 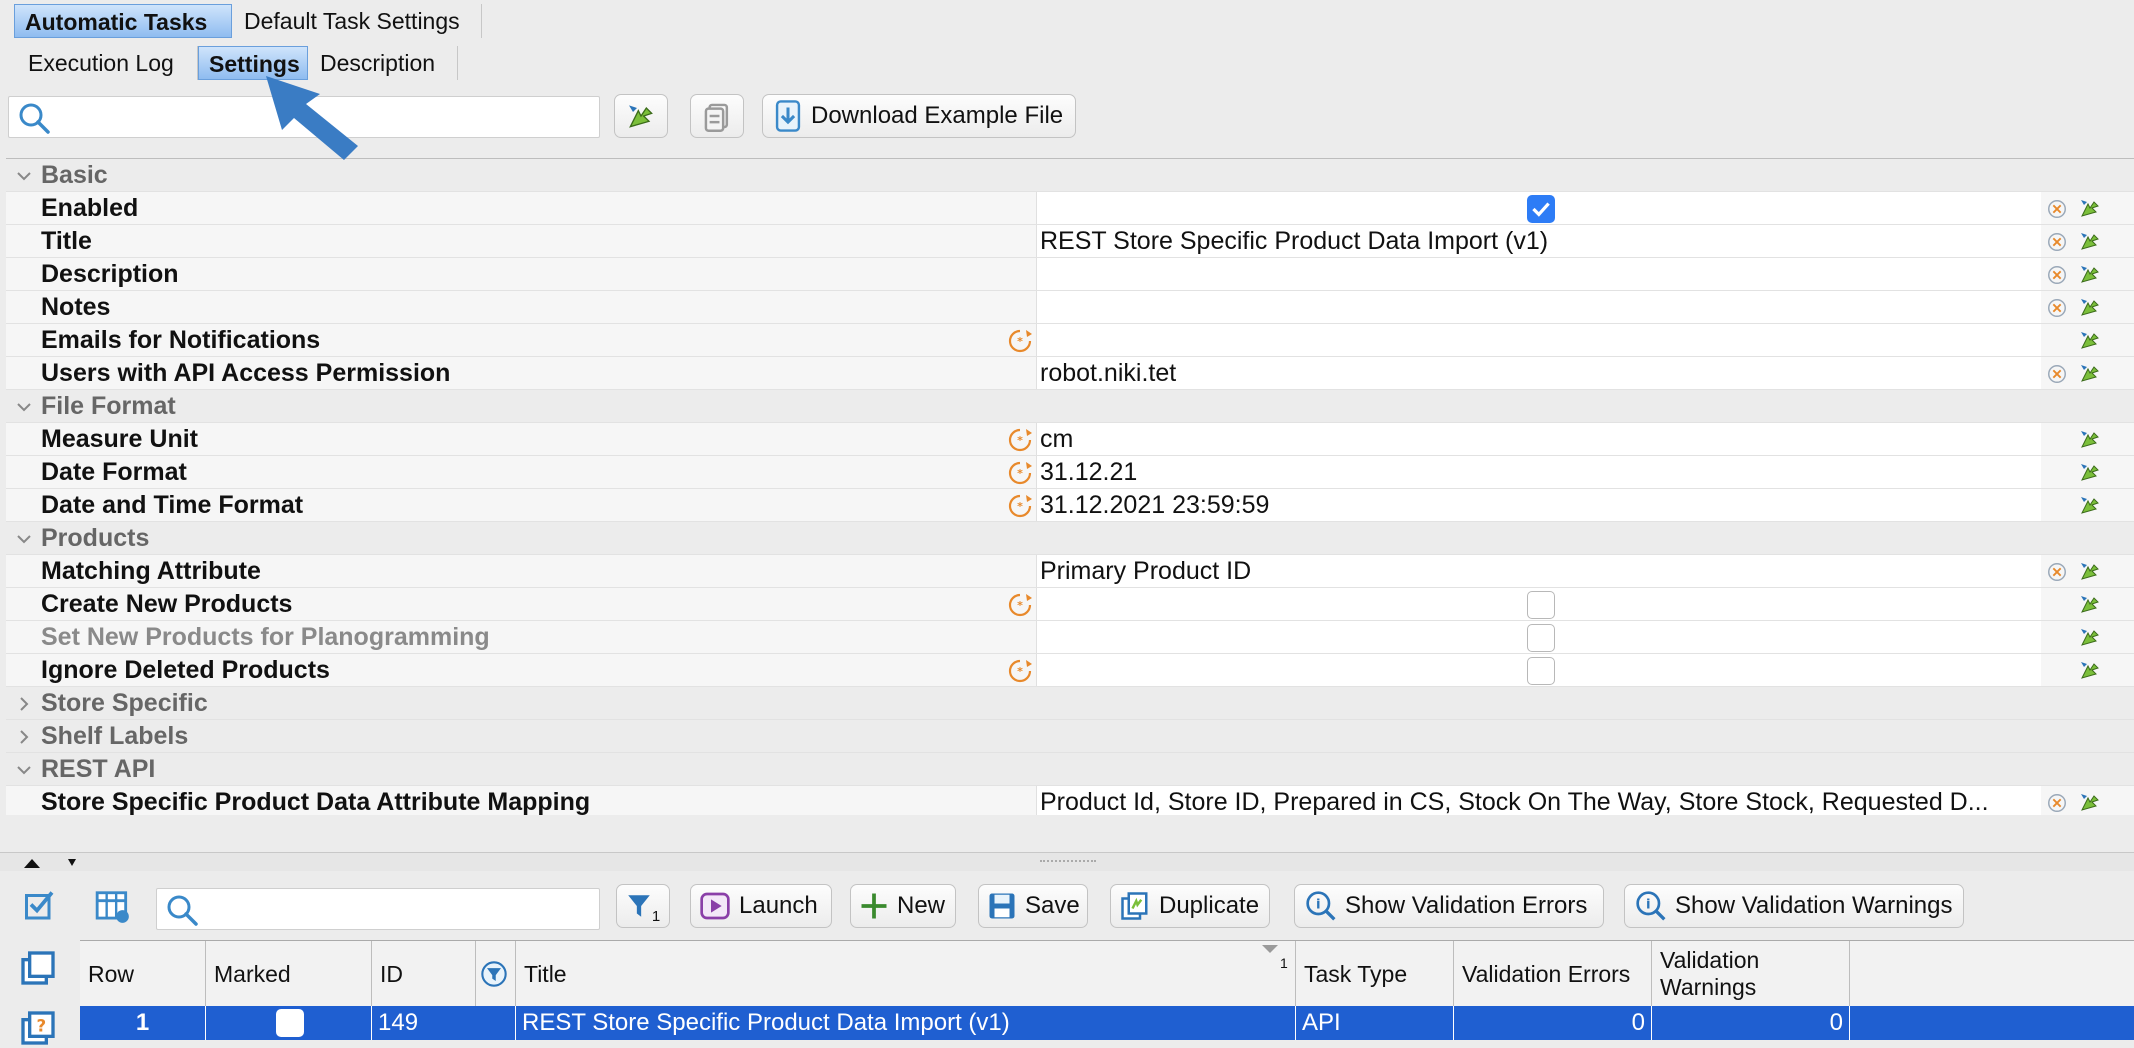 I want to click on property-row: Set New Products for Planogramming, so click(x=1070, y=637).